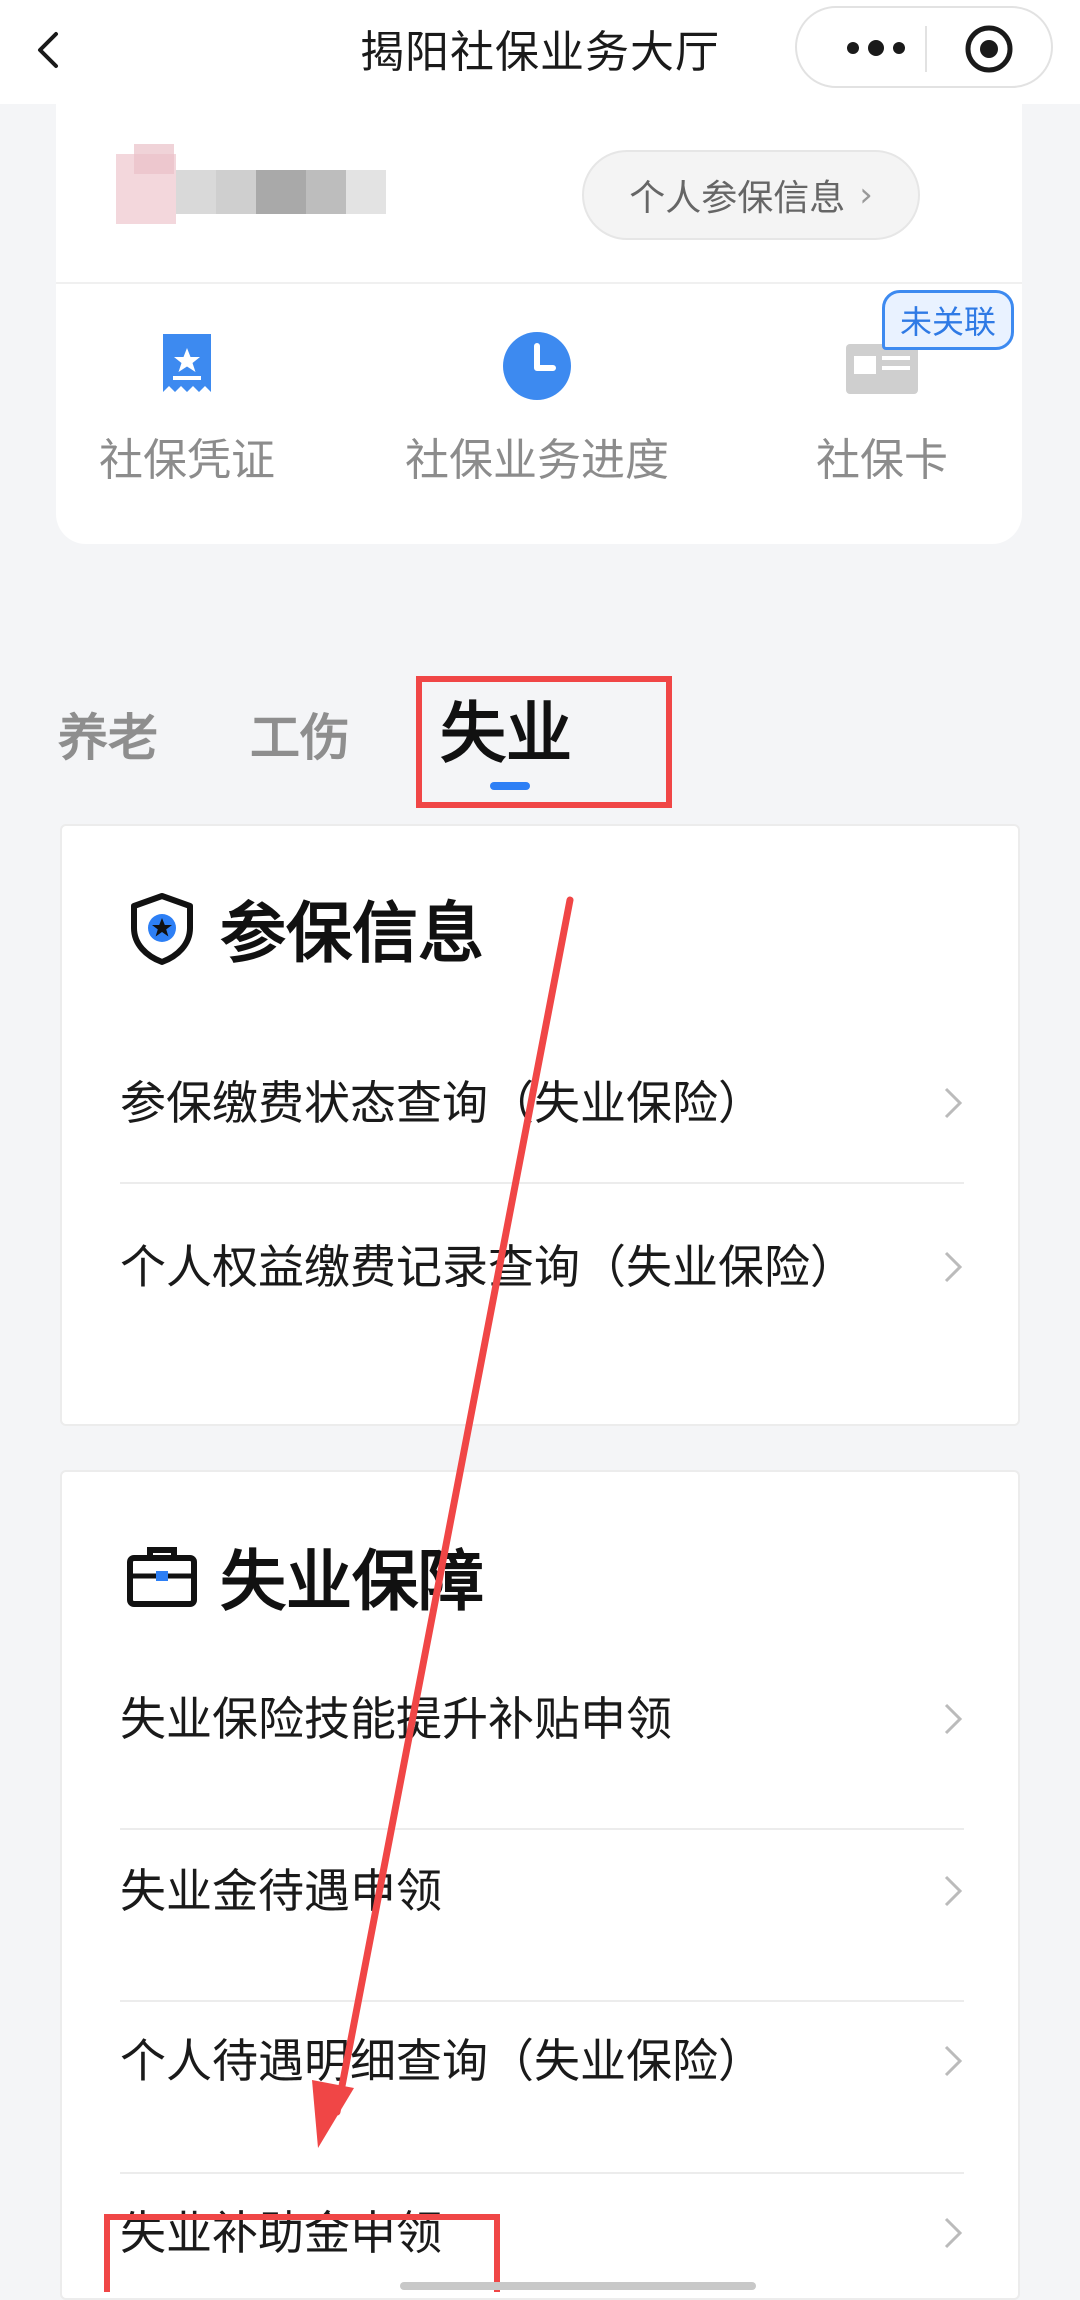  Describe the element at coordinates (537, 460) in the screenshot. I see `quick-action-label: 社保业务进度` at that location.